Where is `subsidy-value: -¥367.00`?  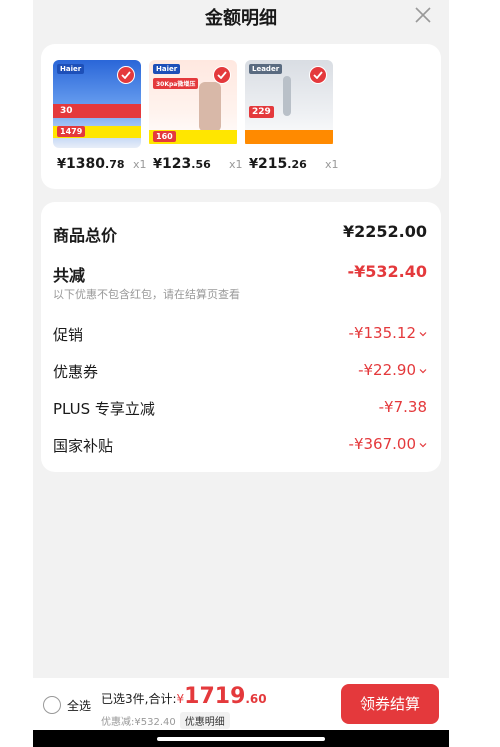 subsidy-value: -¥367.00 is located at coordinates (388, 444).